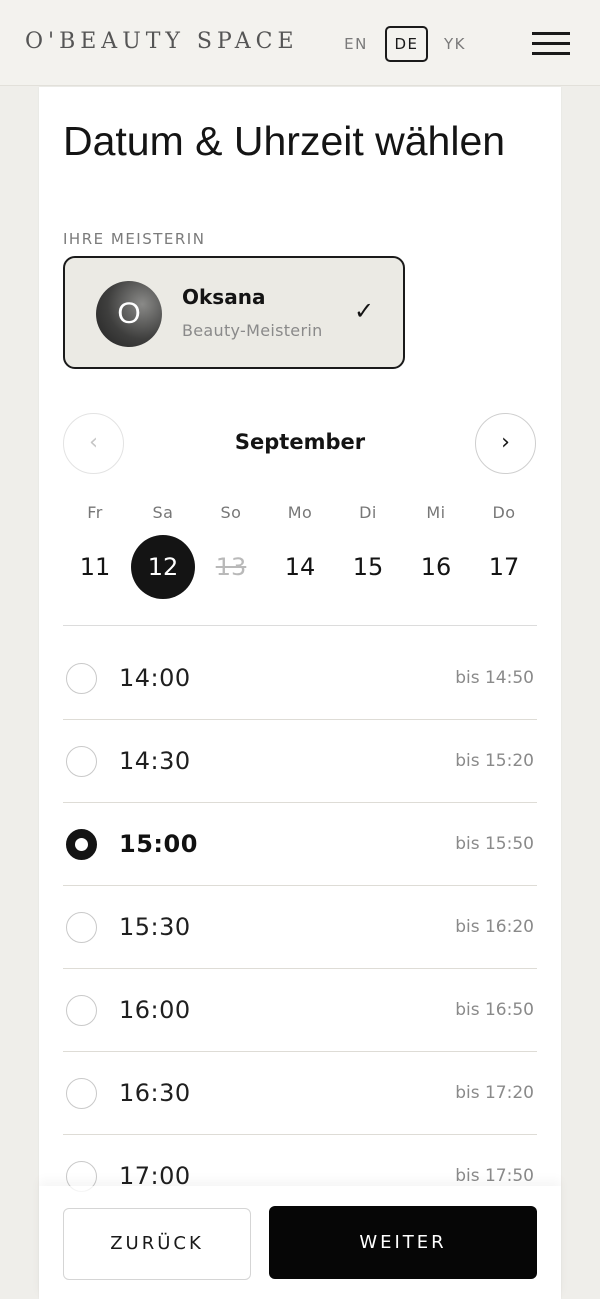 Image resolution: width=600 pixels, height=1299 pixels. What do you see at coordinates (155, 678) in the screenshot?
I see `slot-time: 14:00` at bounding box center [155, 678].